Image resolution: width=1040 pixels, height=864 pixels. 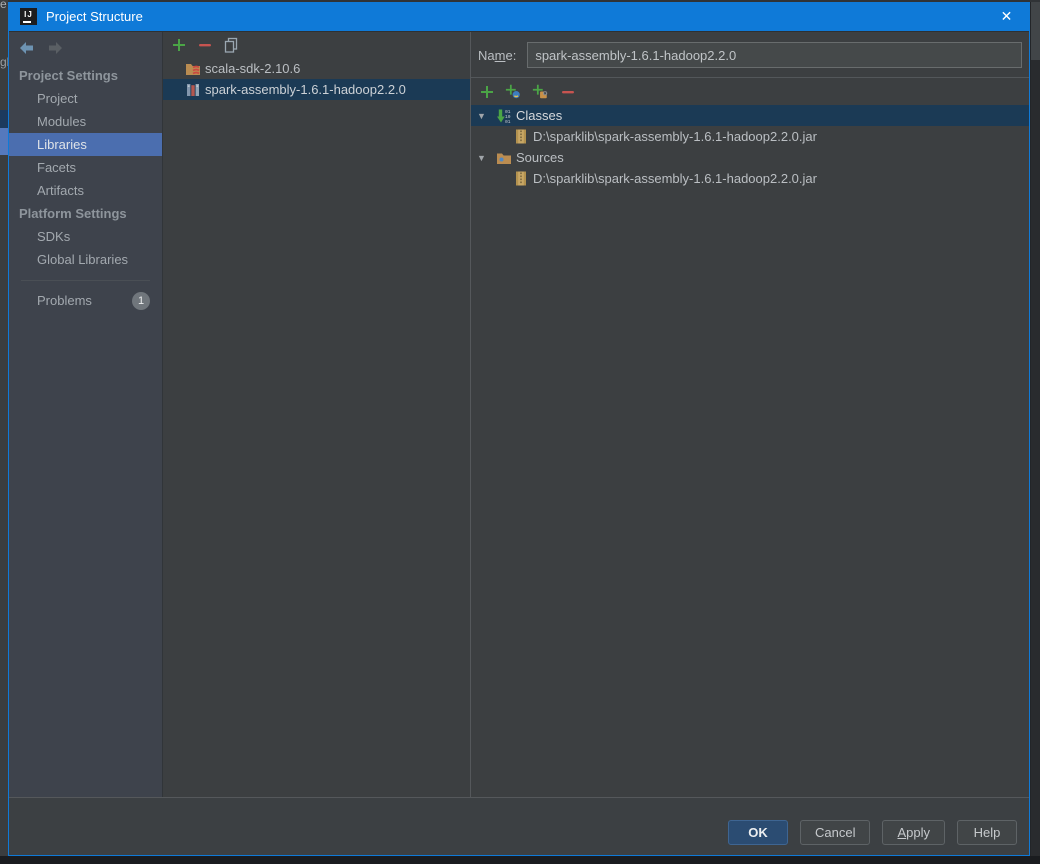 What do you see at coordinates (913, 832) in the screenshot?
I see `apply-button: Apply` at bounding box center [913, 832].